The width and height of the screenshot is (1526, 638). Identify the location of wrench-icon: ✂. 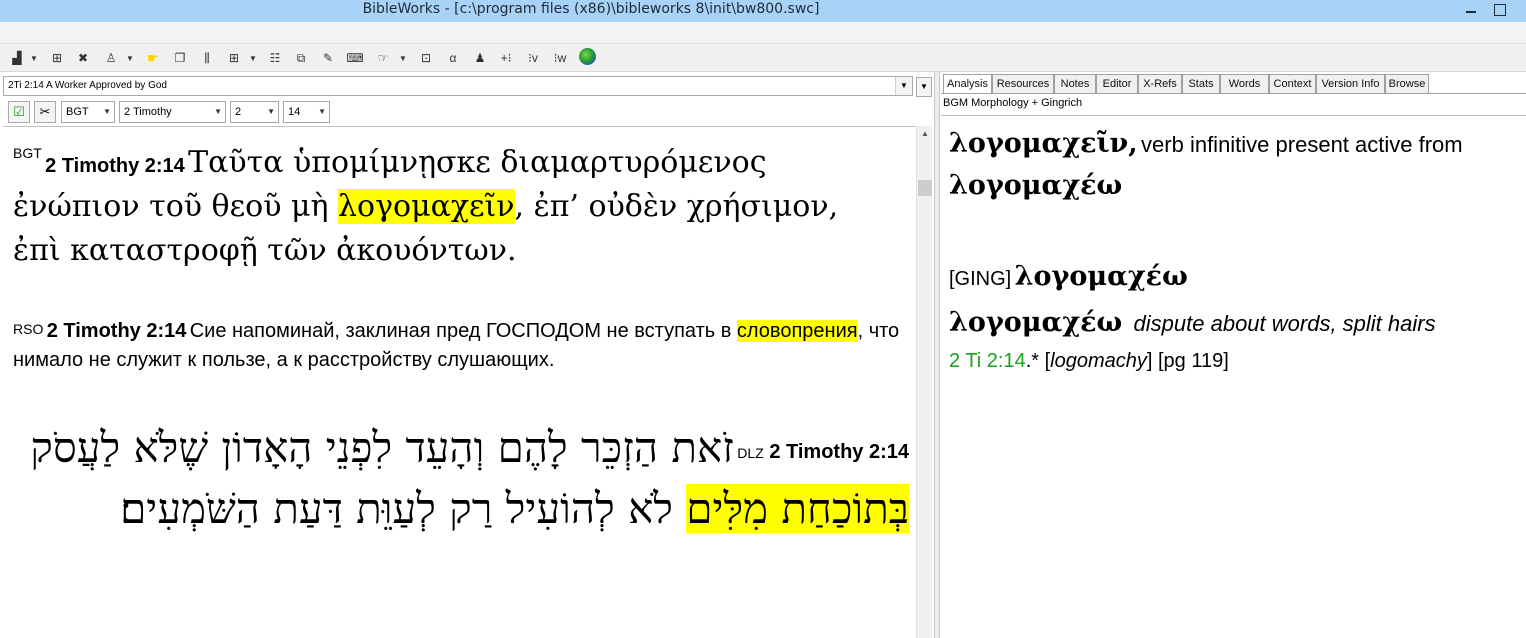
(45, 111).